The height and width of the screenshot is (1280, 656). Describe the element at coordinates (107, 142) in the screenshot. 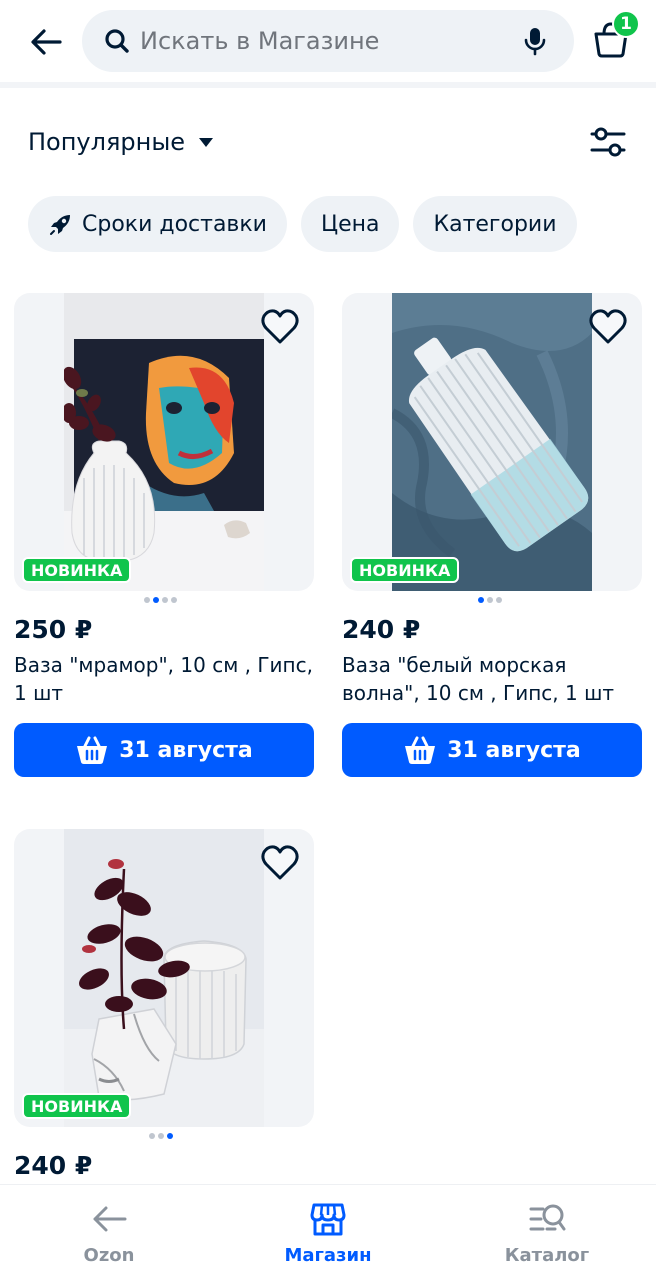

I see `sort-label: Популярные` at that location.